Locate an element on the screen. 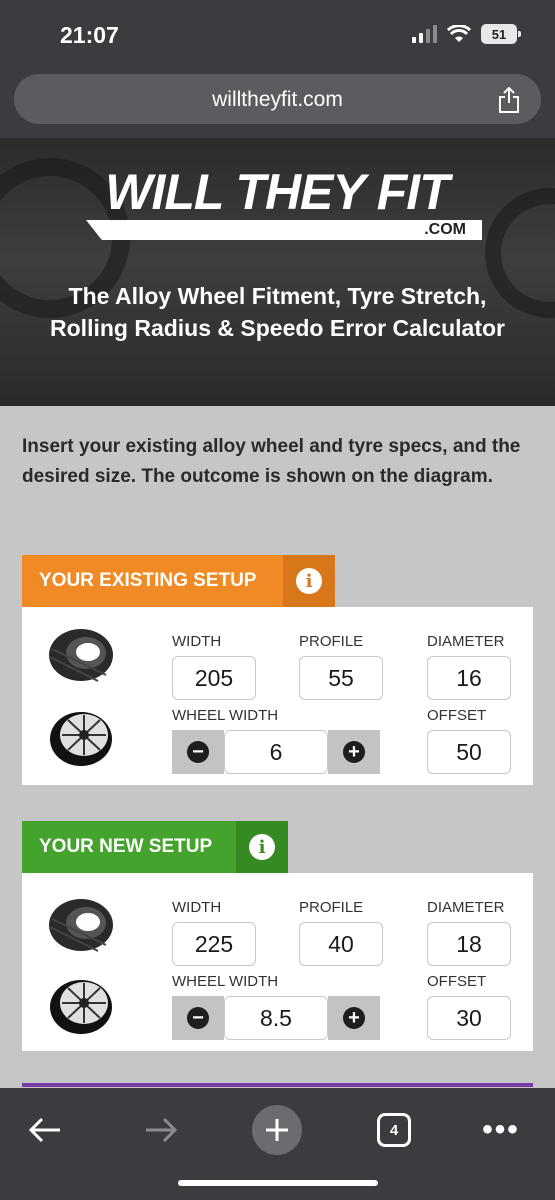 This screenshot has width=555, height=1200. address-bar: willtheyfit.com is located at coordinates (277, 99).